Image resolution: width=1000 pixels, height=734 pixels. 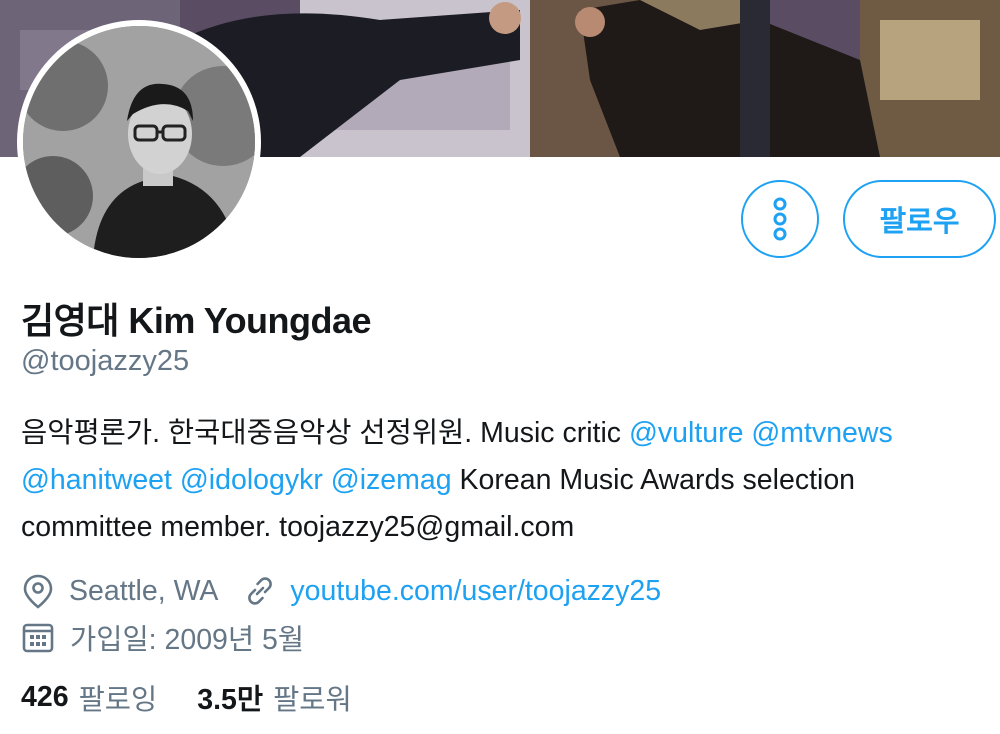 What do you see at coordinates (475, 591) in the screenshot?
I see `website-link: youtube.com/user/toojazzy25` at bounding box center [475, 591].